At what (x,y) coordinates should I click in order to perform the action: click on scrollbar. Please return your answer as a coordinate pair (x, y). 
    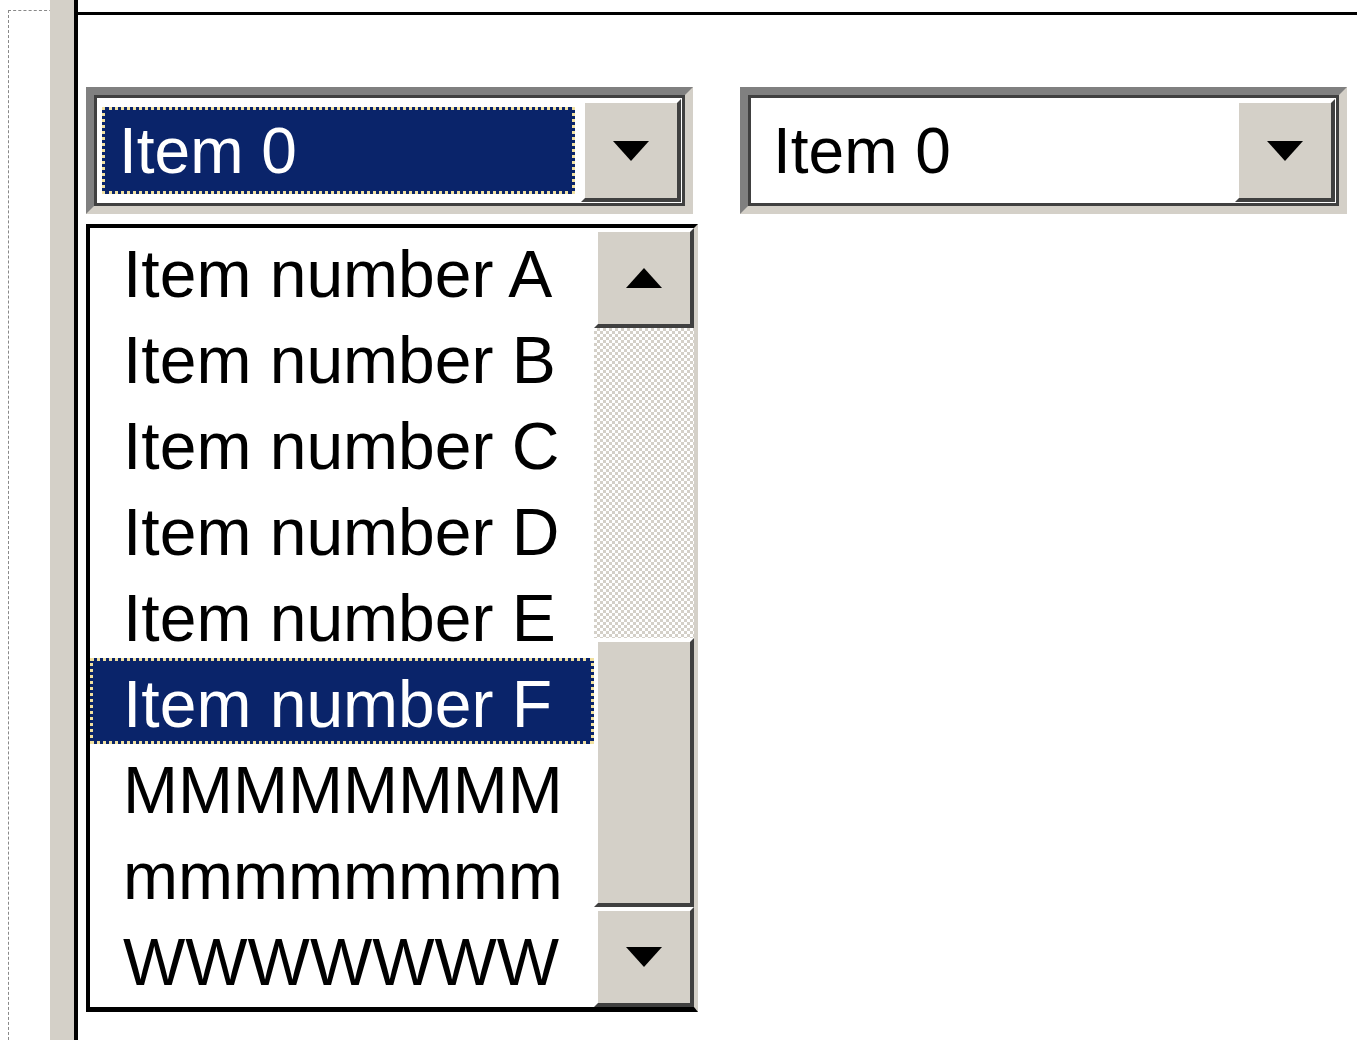
    Looking at the image, I should click on (644, 617).